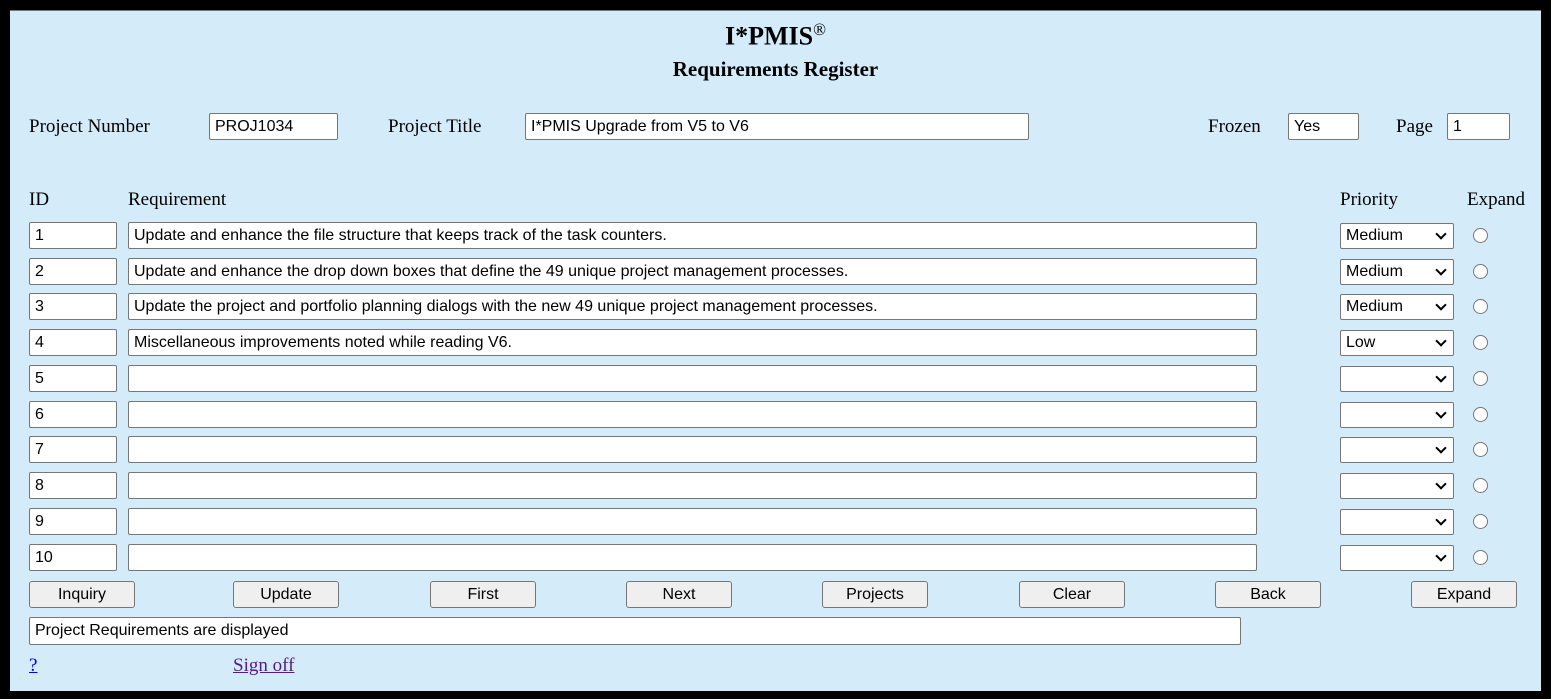  What do you see at coordinates (635, 631) in the screenshot?
I see `status-message` at bounding box center [635, 631].